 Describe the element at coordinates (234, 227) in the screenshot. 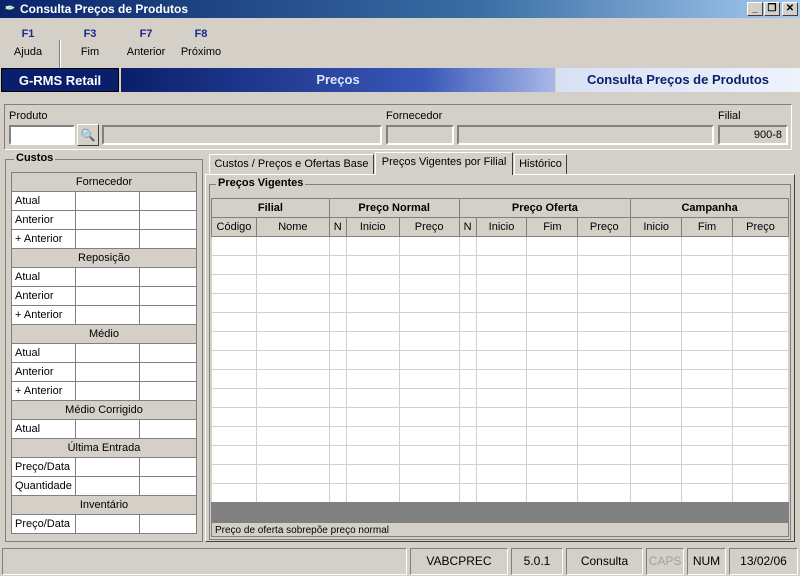

I see `col-codigo: Código` at that location.